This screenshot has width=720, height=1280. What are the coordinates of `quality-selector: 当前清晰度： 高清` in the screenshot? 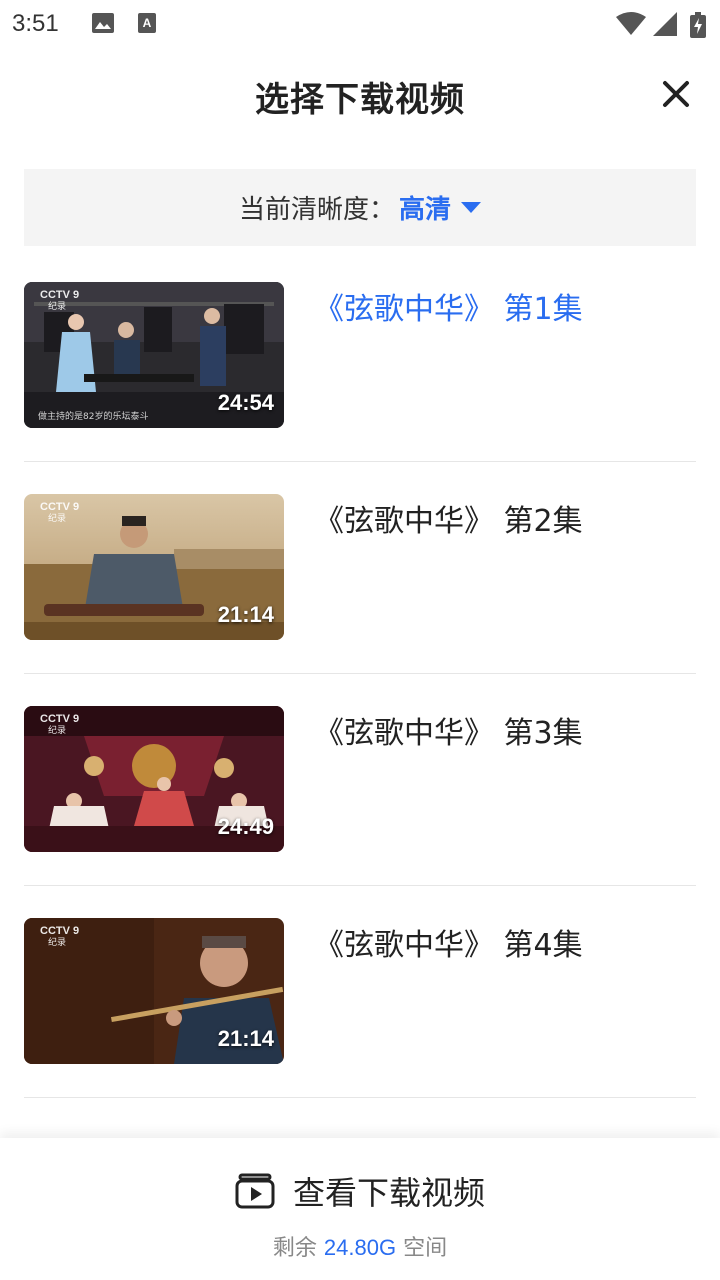 It's located at (360, 207).